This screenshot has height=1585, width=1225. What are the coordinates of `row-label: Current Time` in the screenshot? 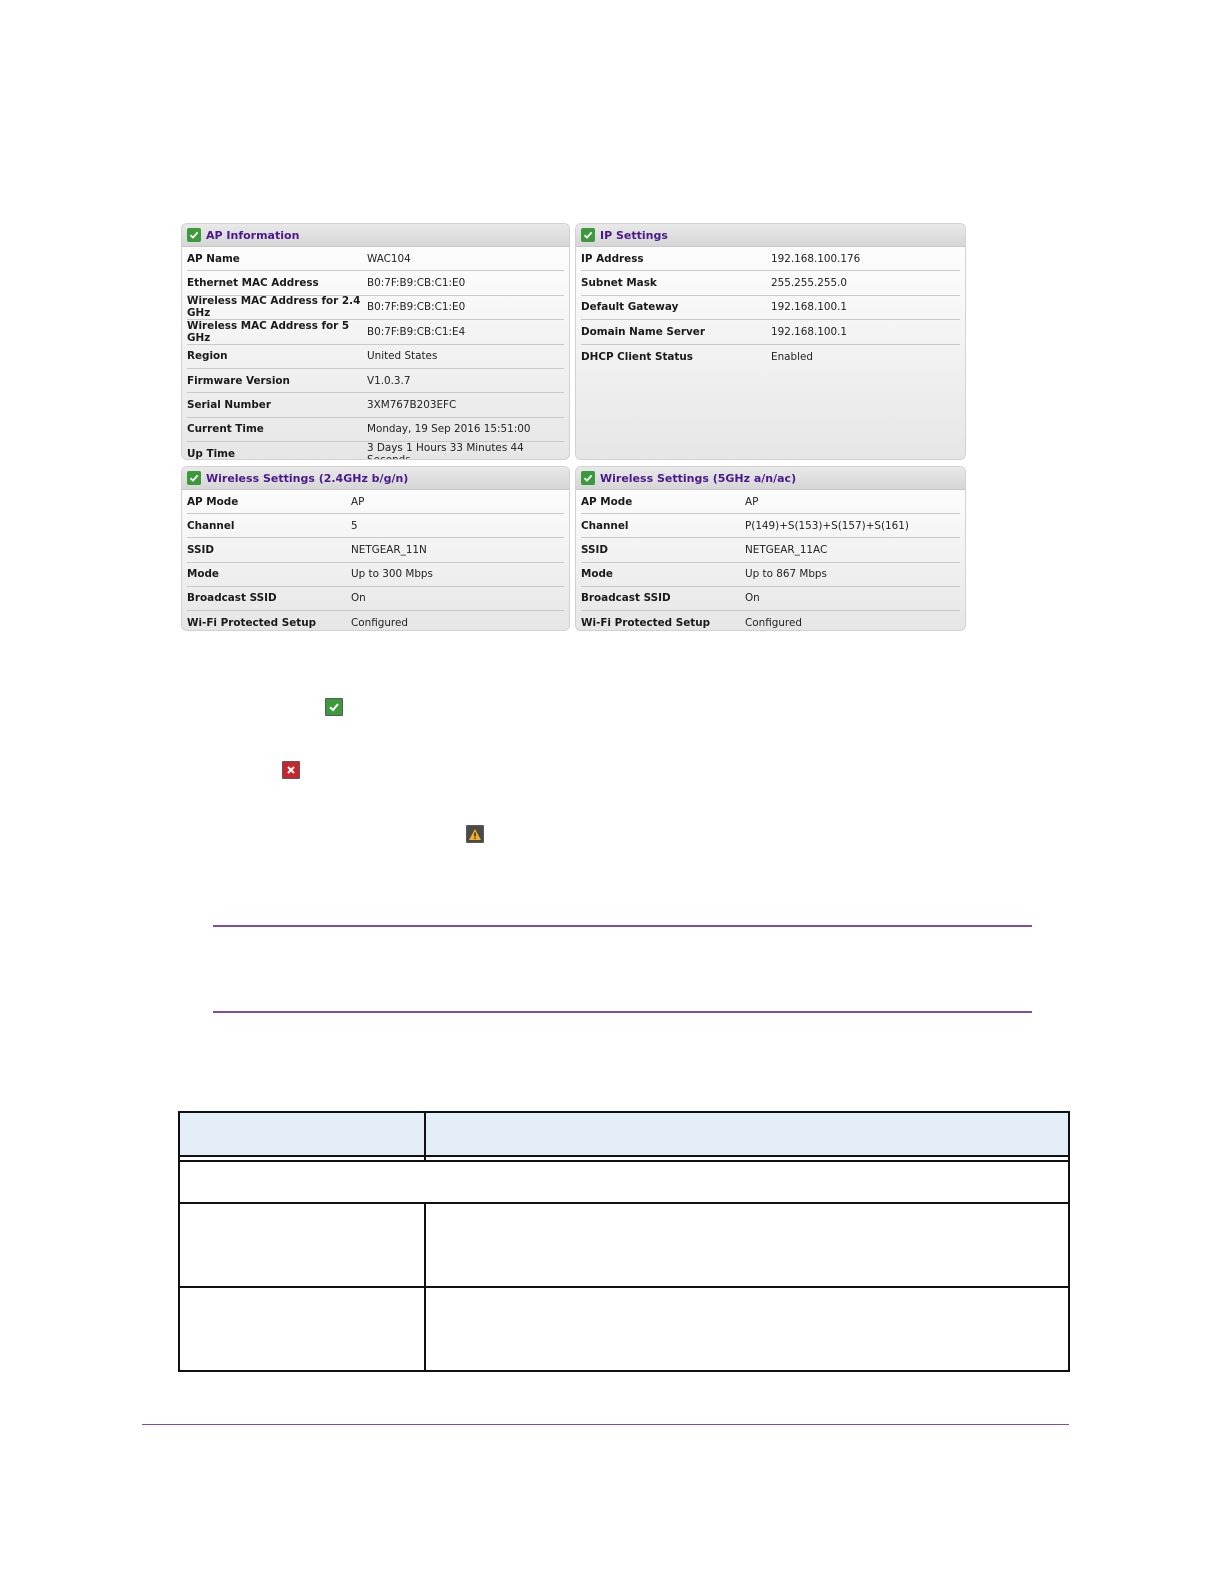 It's located at (225, 429).